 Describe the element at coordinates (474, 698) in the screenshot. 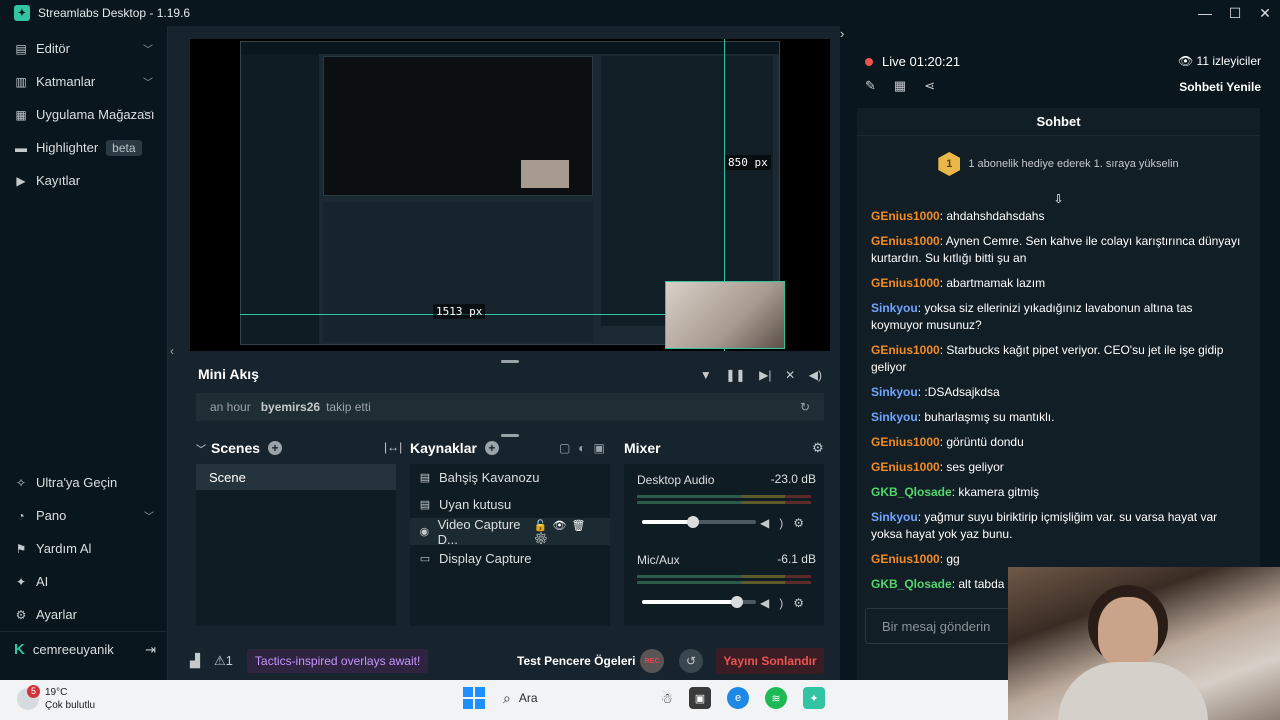

I see `windows-start-icon` at that location.